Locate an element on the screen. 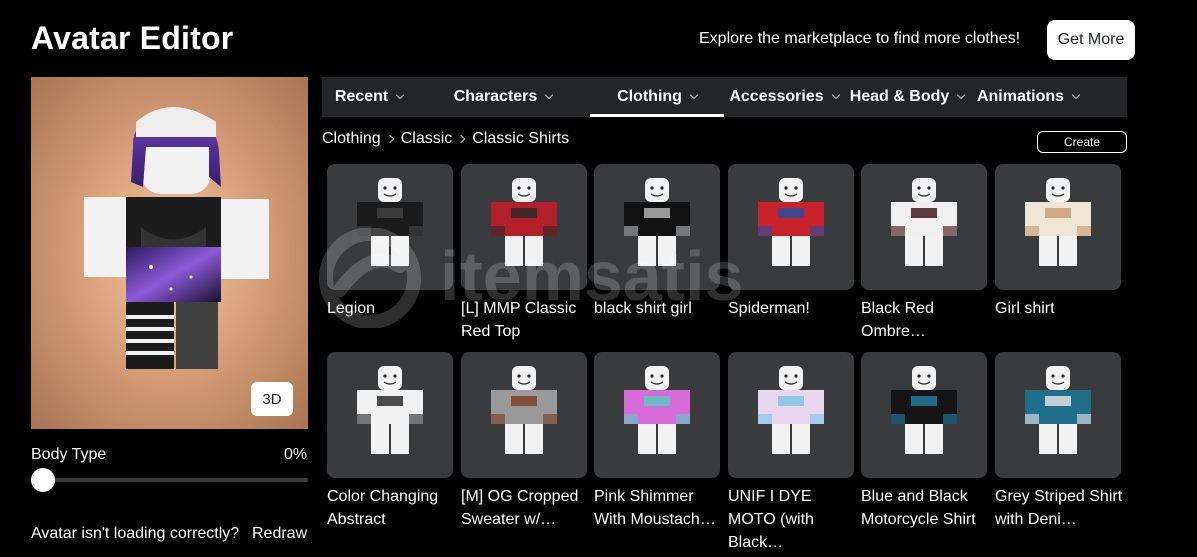 This screenshot has height=557, width=1197. get-more-button: Get More is located at coordinates (1091, 40).